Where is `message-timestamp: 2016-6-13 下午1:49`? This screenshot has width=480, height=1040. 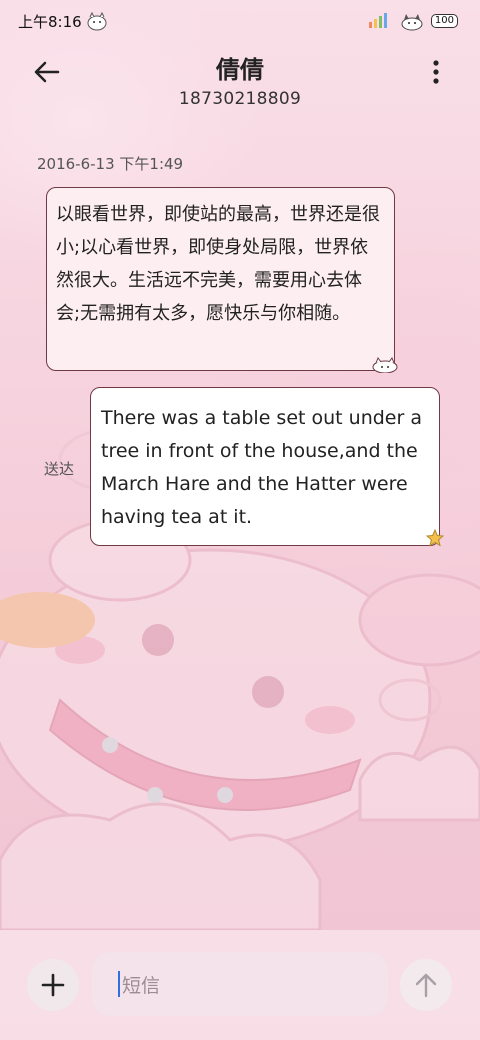 message-timestamp: 2016-6-13 下午1:49 is located at coordinates (110, 164).